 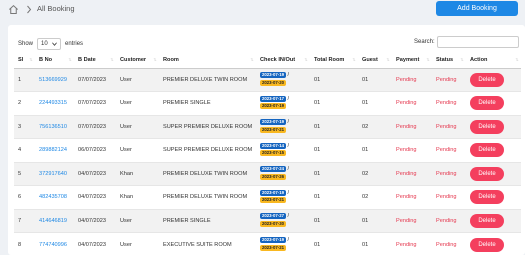 I want to click on cell-booking-no-text: 756136510, so click(x=53, y=127).